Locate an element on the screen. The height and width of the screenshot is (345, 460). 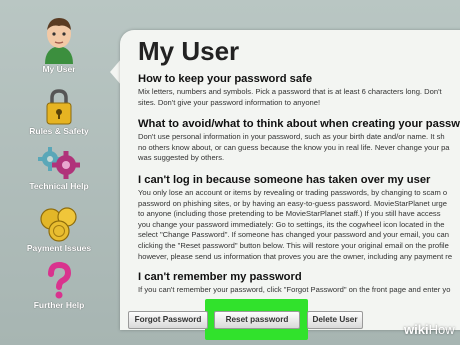
watermark-how: How is located at coordinates (441, 329).